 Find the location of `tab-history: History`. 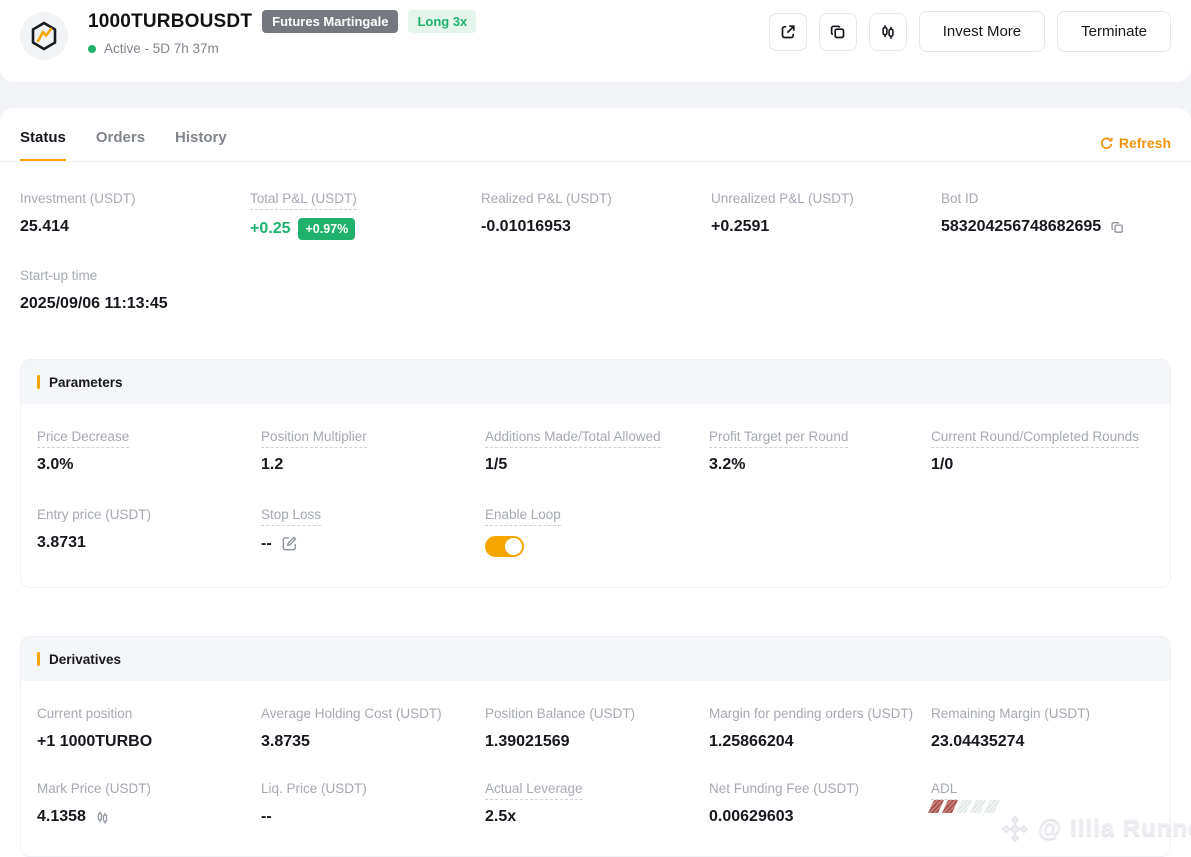

tab-history: History is located at coordinates (201, 145).